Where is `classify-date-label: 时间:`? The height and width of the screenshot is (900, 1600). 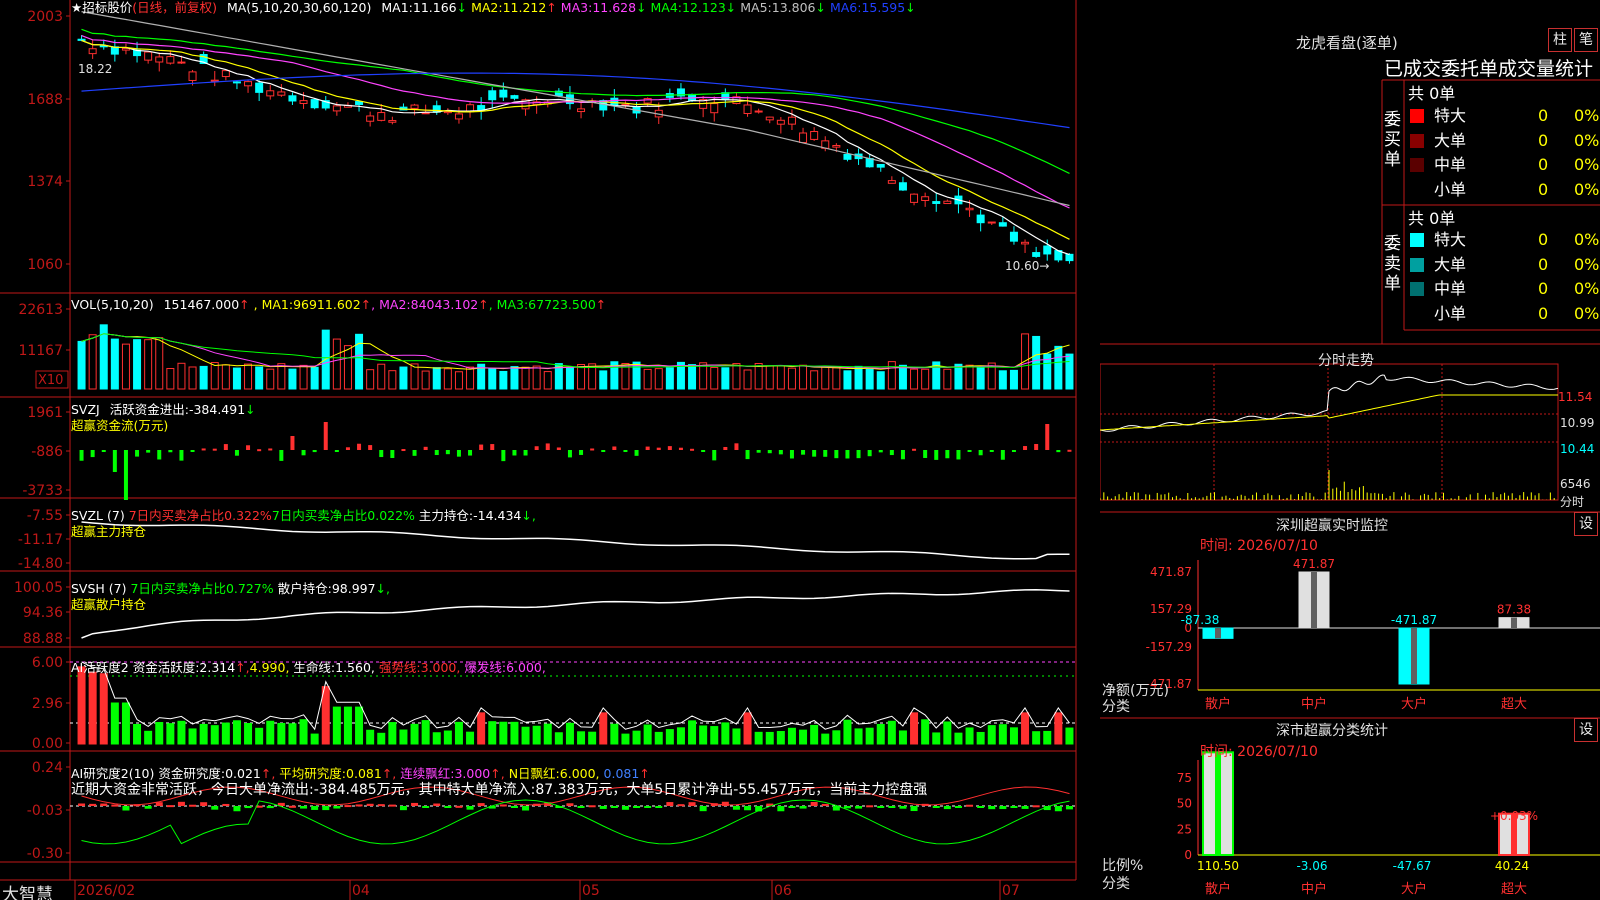
classify-date-label: 时间: is located at coordinates (1216, 752).